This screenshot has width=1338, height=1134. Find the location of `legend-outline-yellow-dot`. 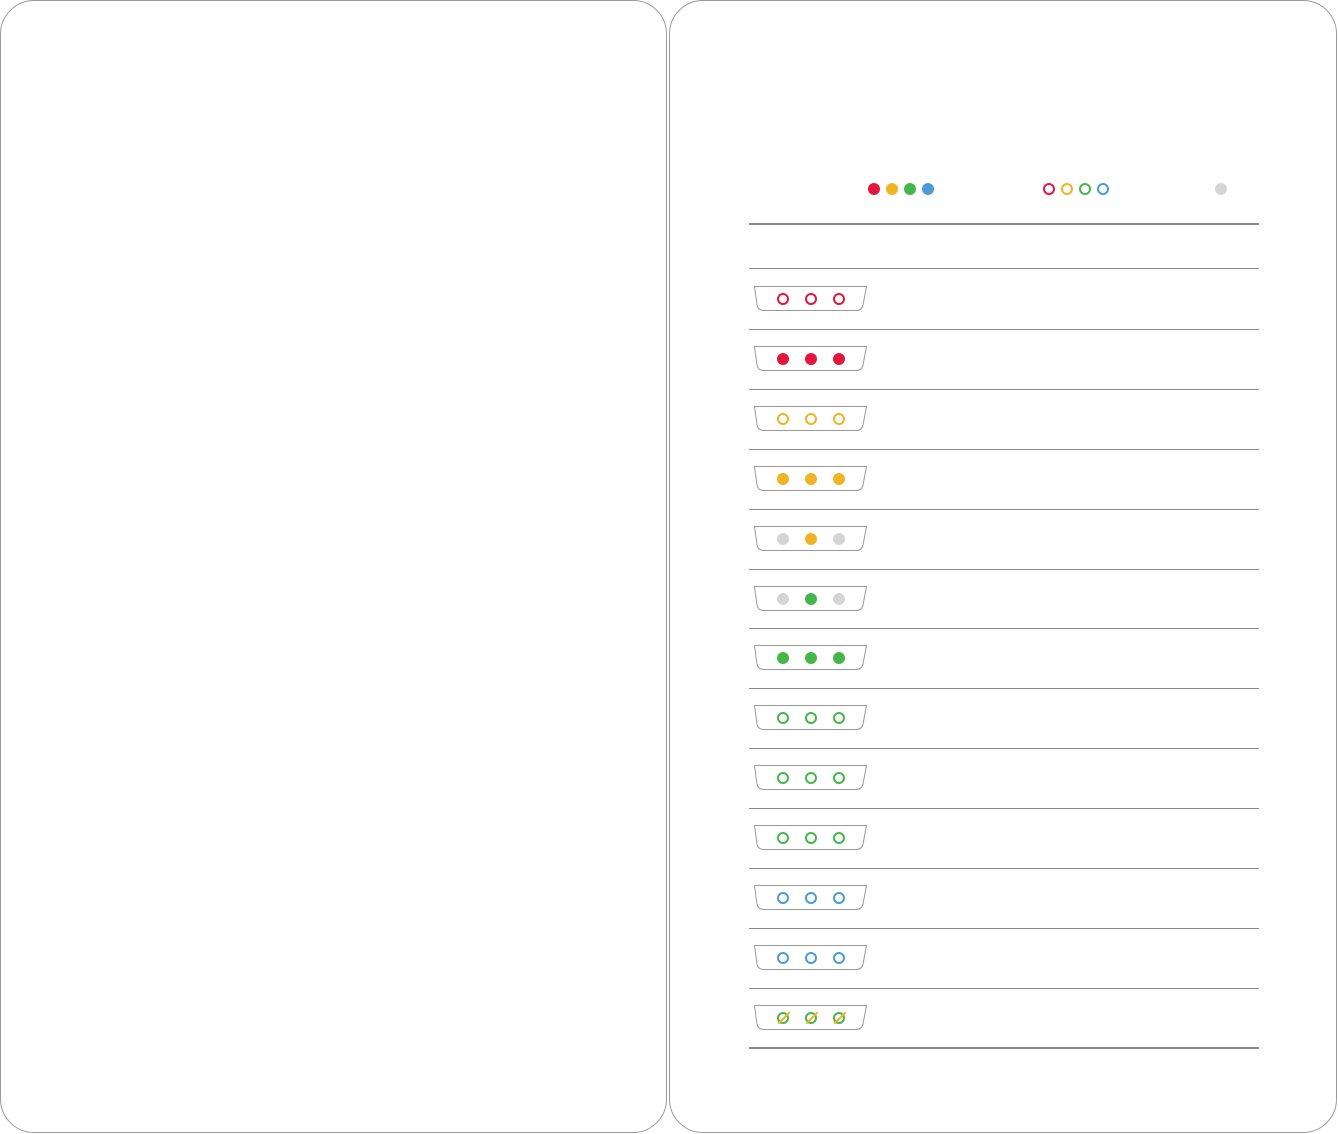

legend-outline-yellow-dot is located at coordinates (1067, 189).